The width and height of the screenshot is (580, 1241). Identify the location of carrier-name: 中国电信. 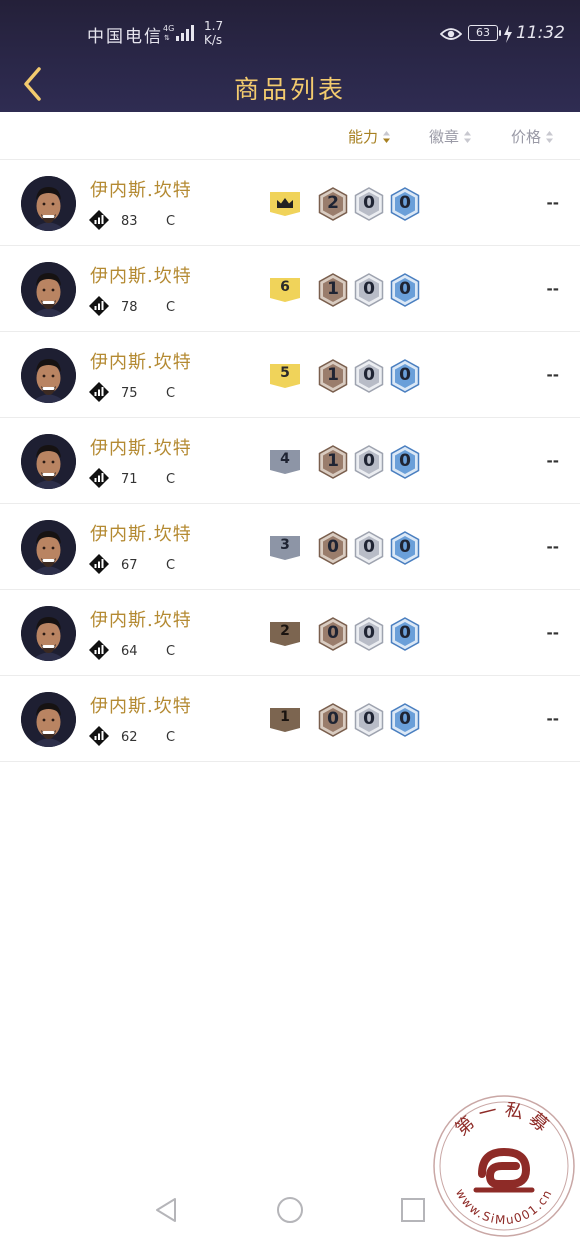
(125, 37).